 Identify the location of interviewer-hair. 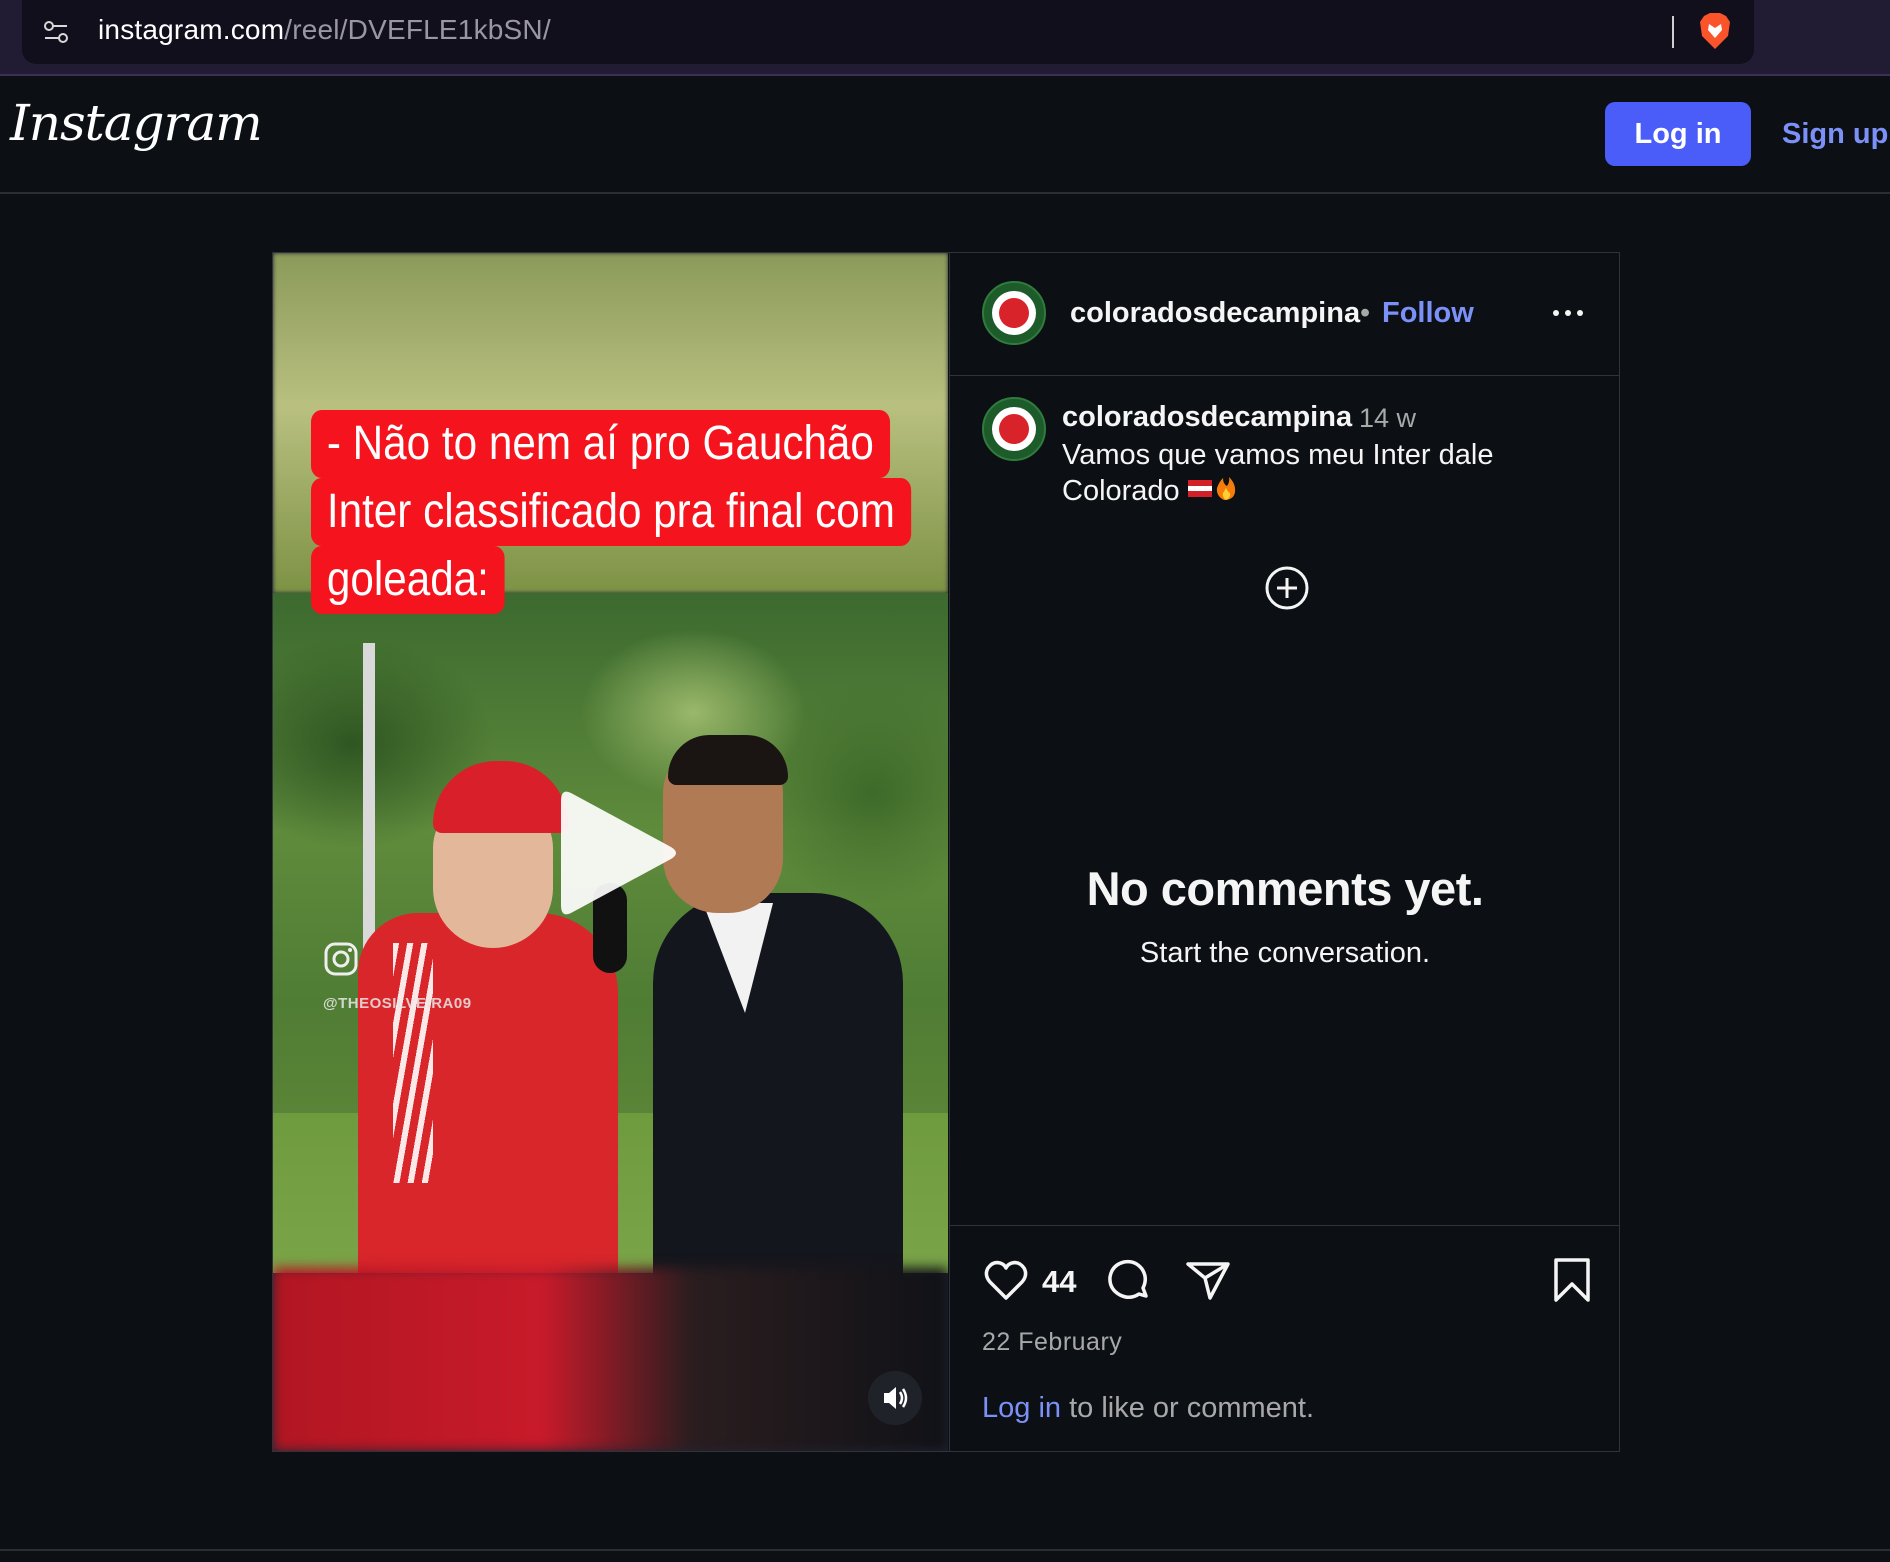
(728, 760).